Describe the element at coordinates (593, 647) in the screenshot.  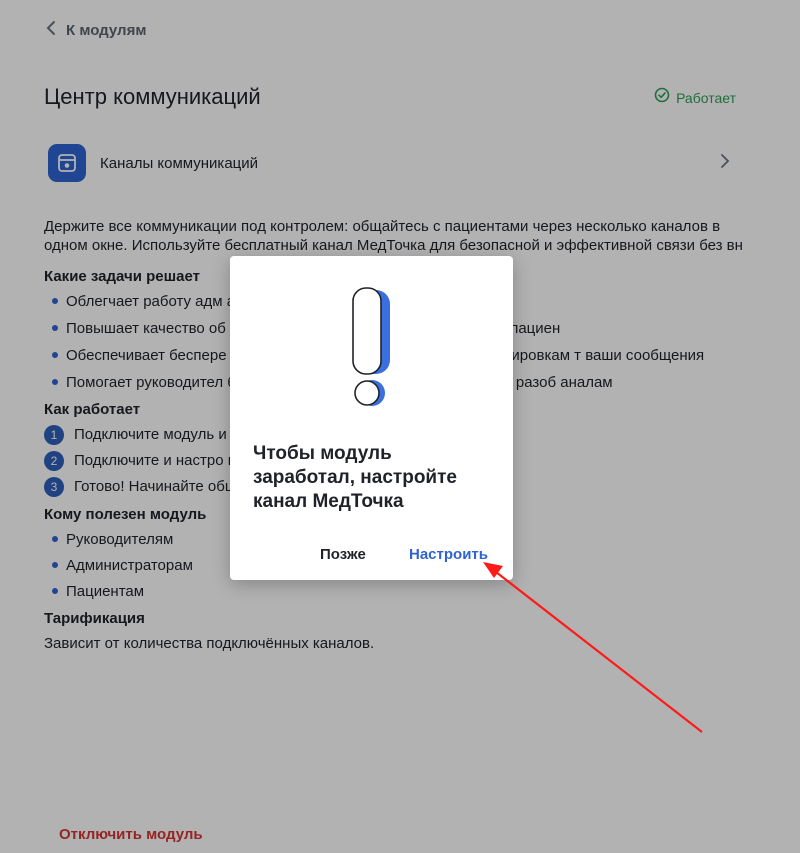
I see `annotation-arrow-icon` at that location.